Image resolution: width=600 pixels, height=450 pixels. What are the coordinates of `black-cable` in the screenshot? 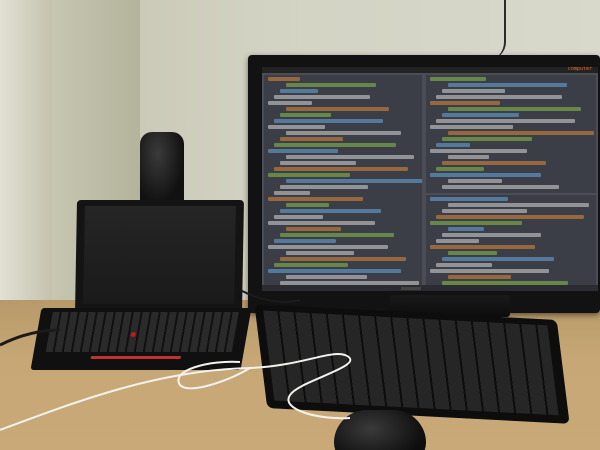 It's located at (30, 337).